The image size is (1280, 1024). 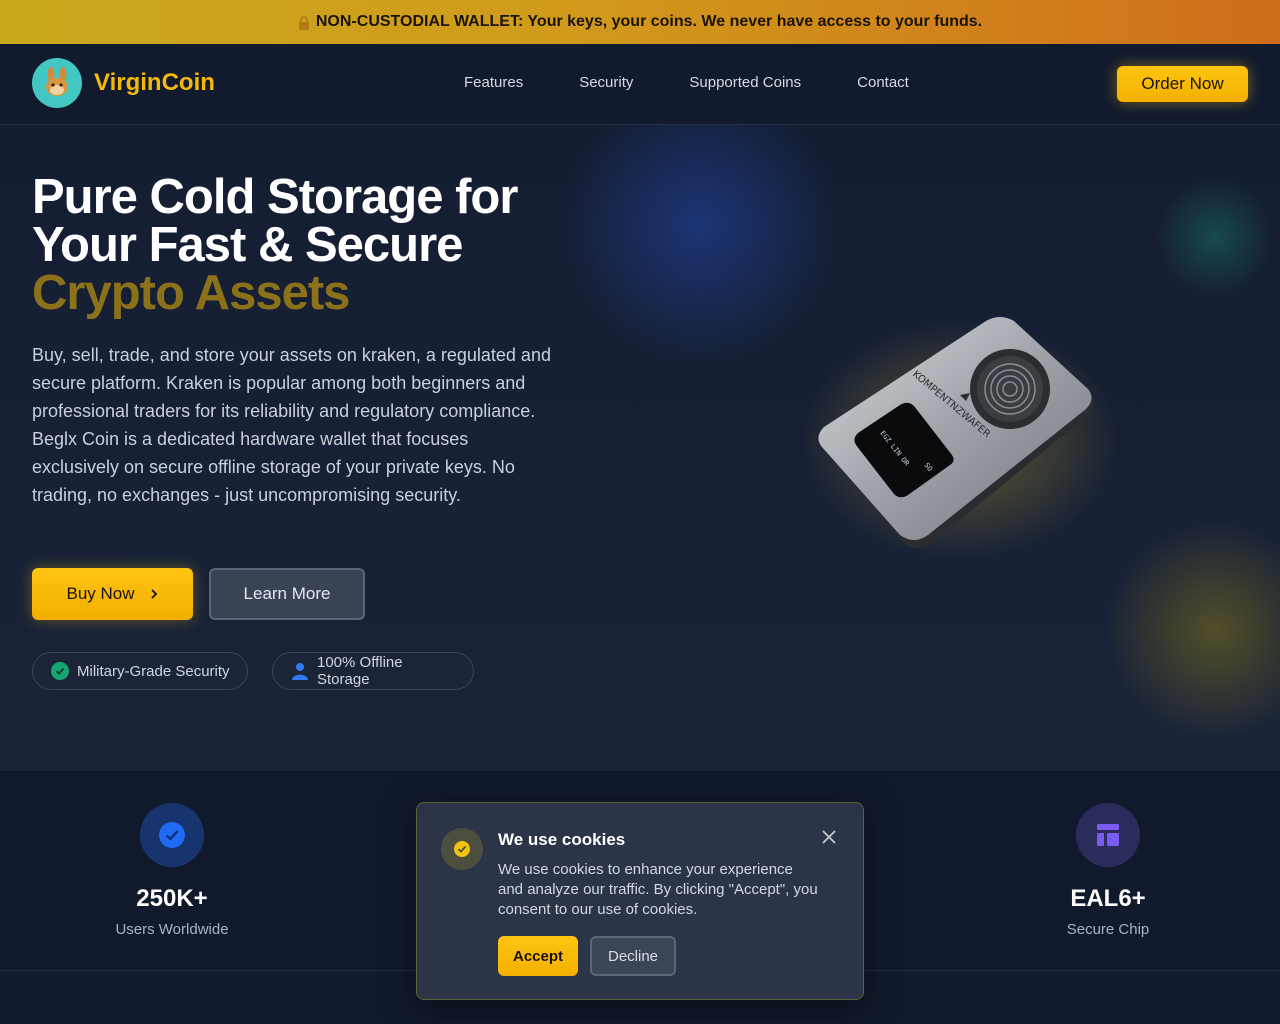 I want to click on stat-label: Secure Chip, so click(x=1108, y=929).